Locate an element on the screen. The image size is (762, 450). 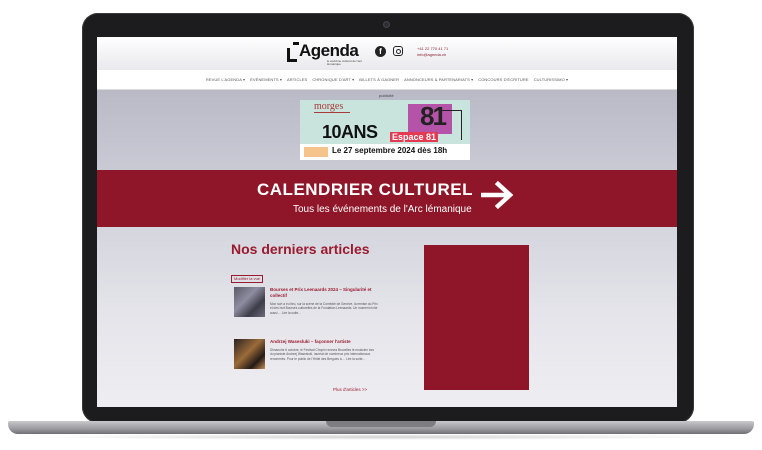
calendar-subtitle: Tous les événements de l'Arc lémanique is located at coordinates (382, 209).